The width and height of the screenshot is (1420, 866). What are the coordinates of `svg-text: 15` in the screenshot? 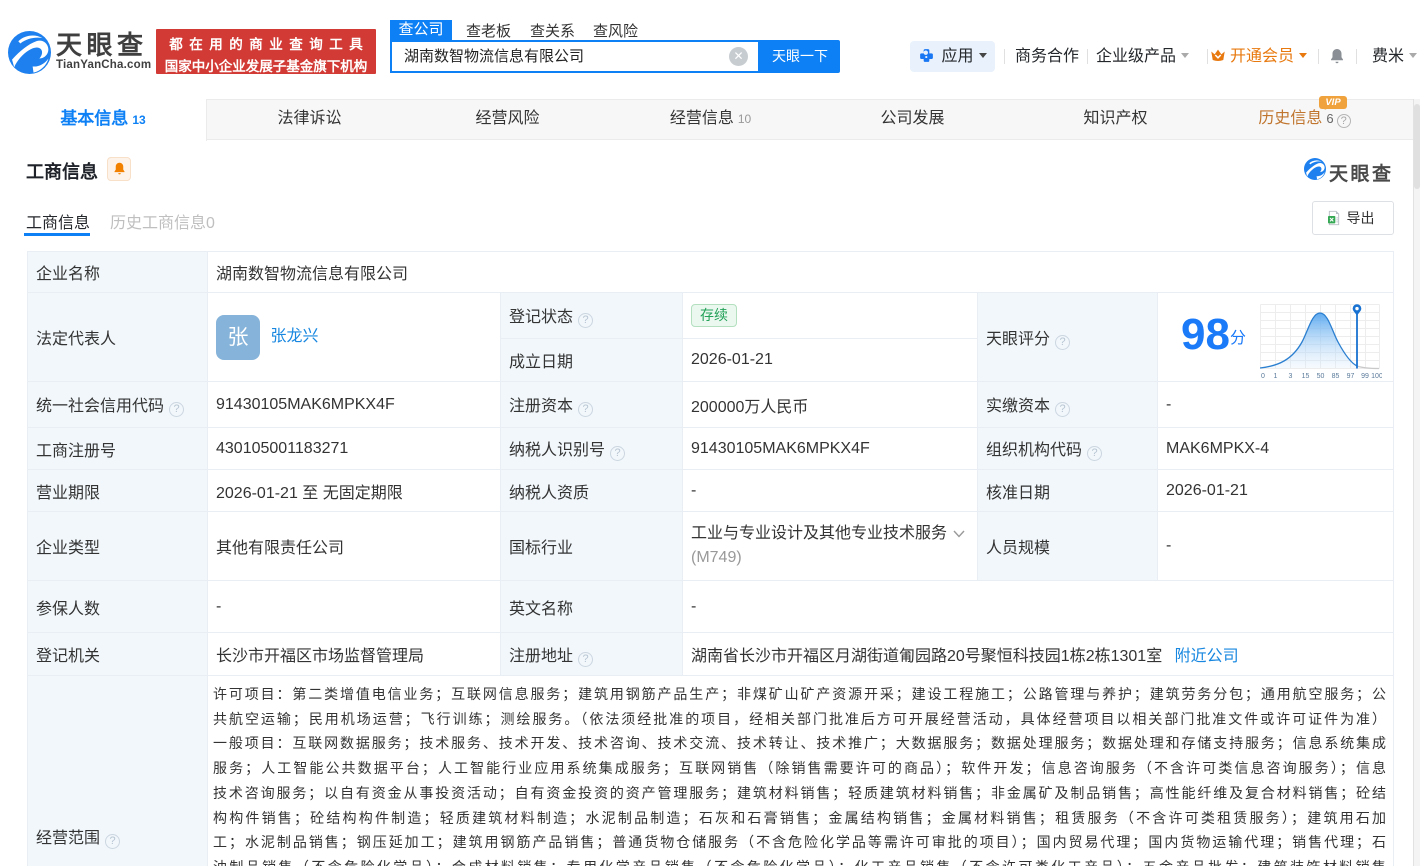 It's located at (1306, 376).